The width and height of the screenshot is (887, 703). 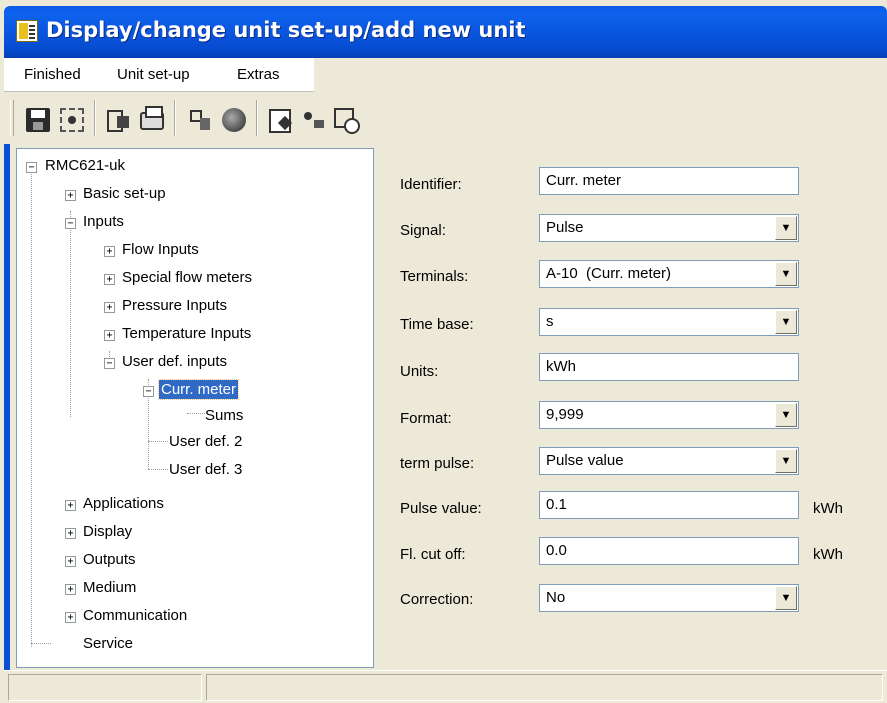 I want to click on identifier-label: Identifier:, so click(x=431, y=184).